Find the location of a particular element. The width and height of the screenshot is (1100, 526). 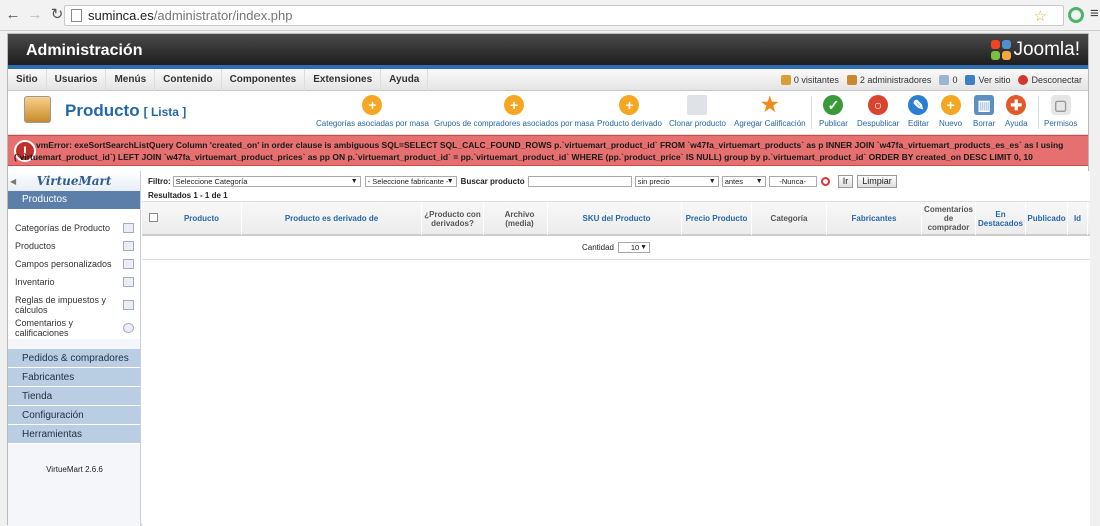

sidebar-category-herramientas: Herramientas is located at coordinates (74, 434).